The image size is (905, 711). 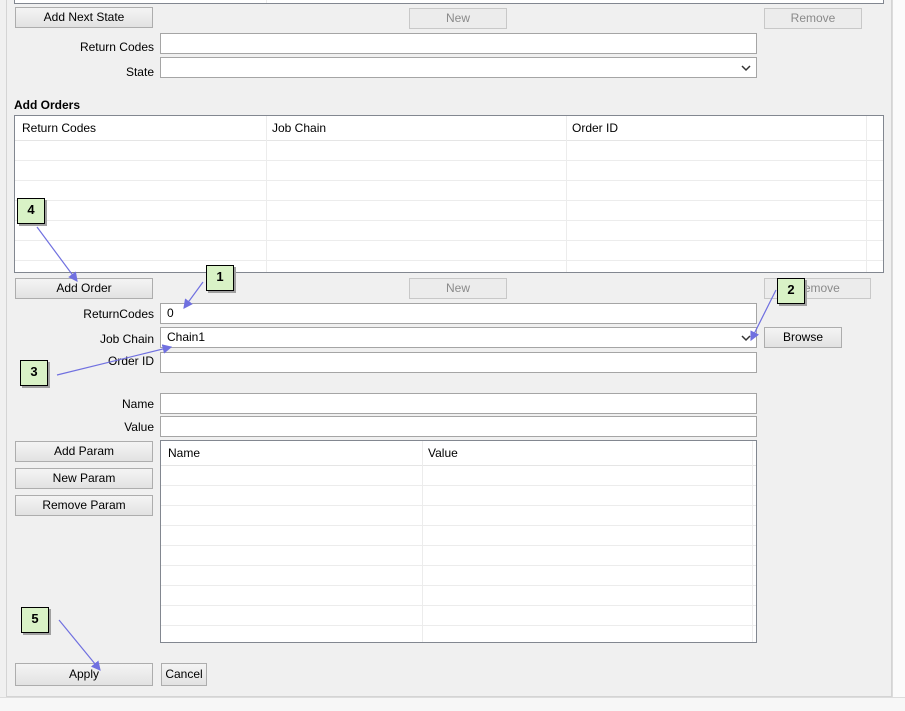 I want to click on callout-5: 5, so click(x=35, y=620).